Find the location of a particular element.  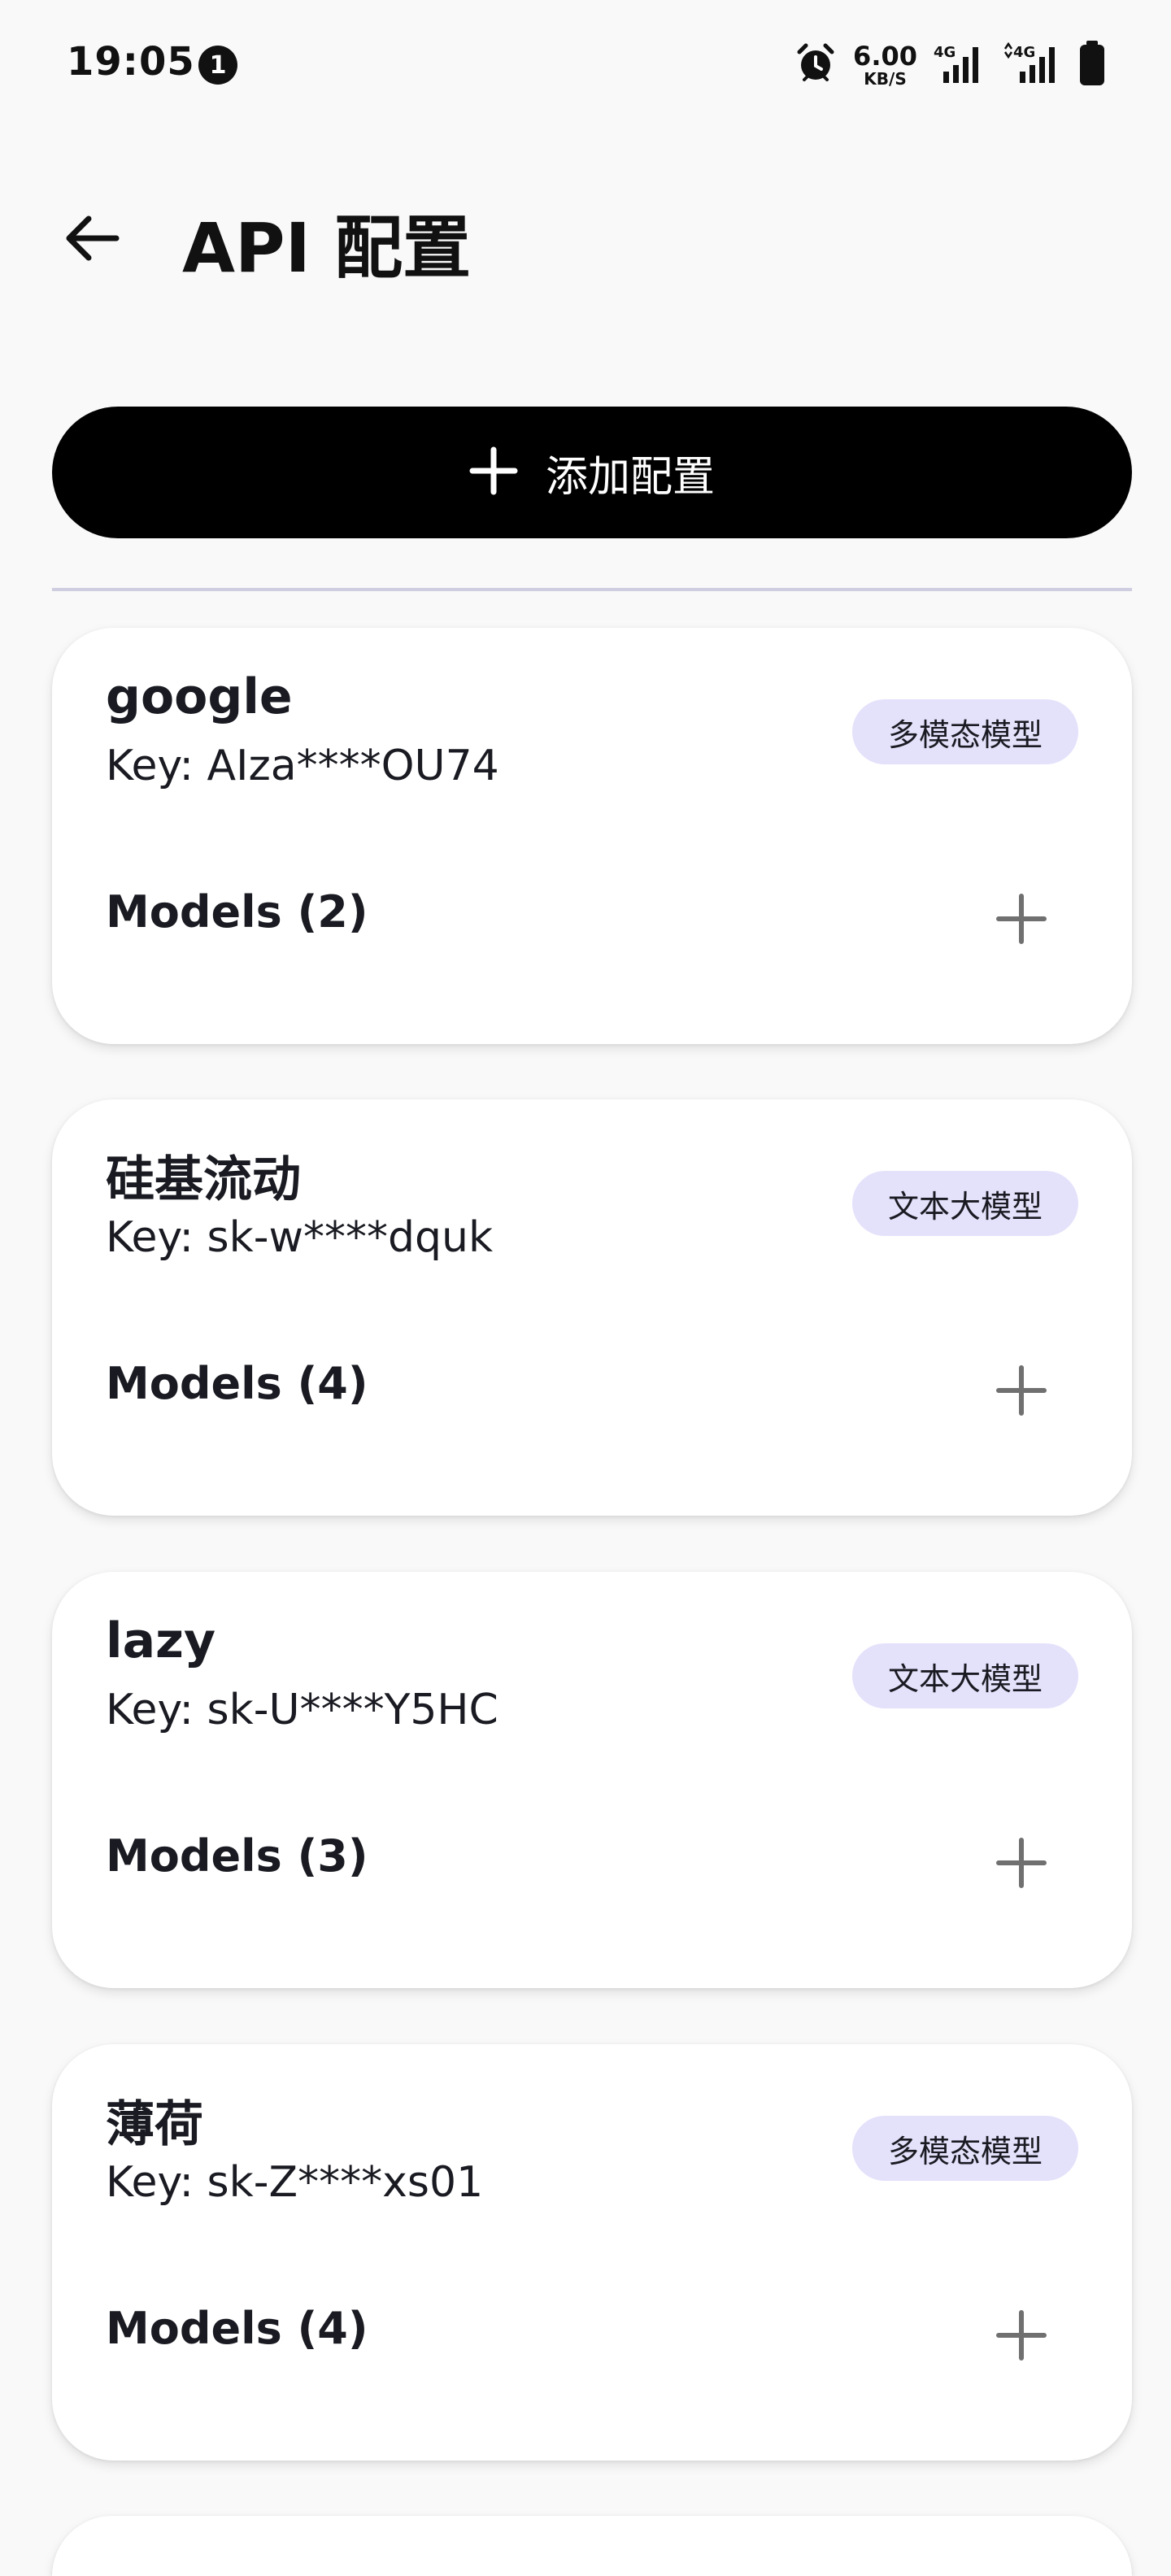

config-card-partial is located at coordinates (592, 2546).